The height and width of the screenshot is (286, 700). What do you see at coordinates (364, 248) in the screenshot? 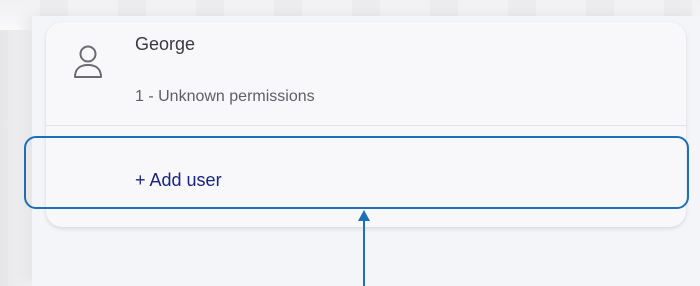
I see `pointer-arrow` at bounding box center [364, 248].